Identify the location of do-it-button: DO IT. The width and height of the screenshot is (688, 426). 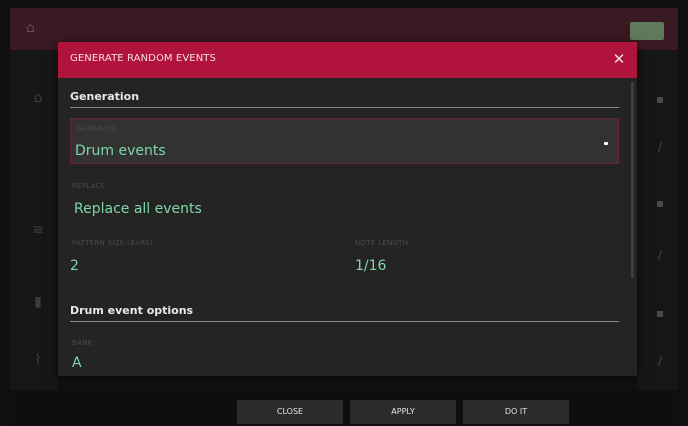
(516, 412).